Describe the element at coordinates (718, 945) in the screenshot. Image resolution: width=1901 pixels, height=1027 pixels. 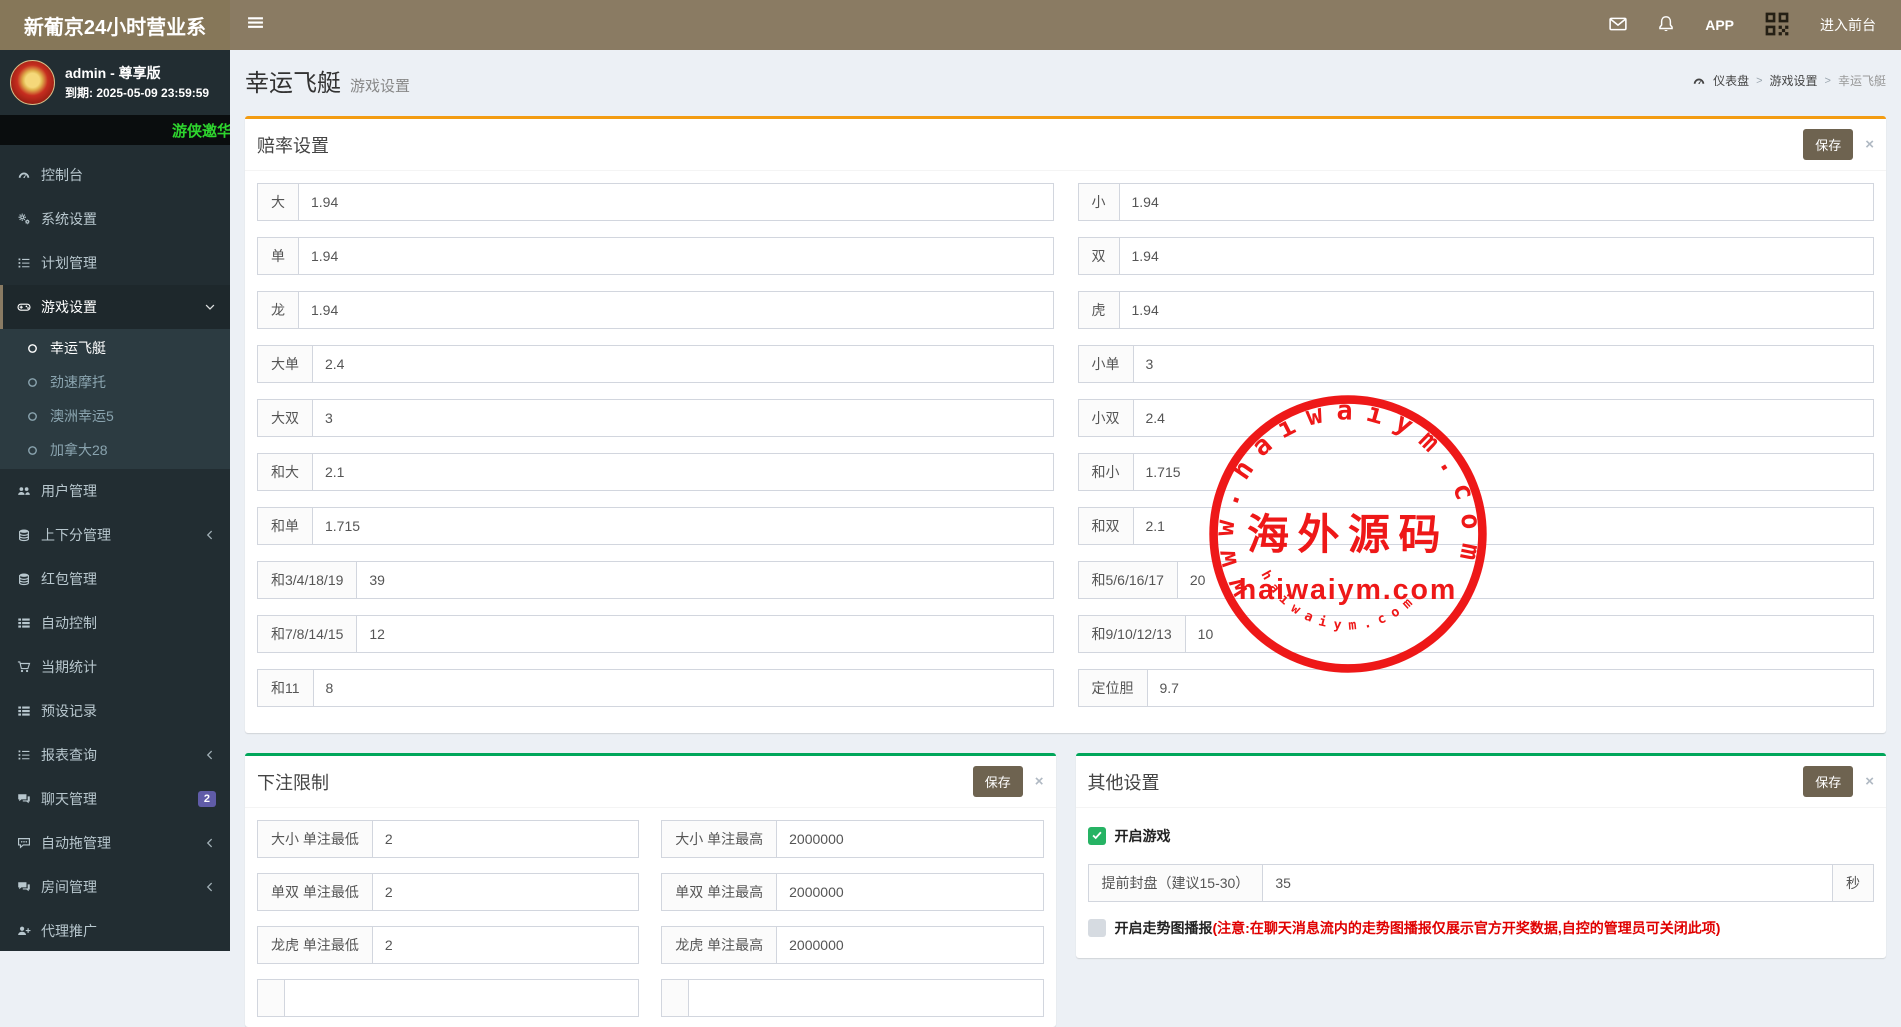
I see `limit-label: 龙虎 单注最高` at that location.